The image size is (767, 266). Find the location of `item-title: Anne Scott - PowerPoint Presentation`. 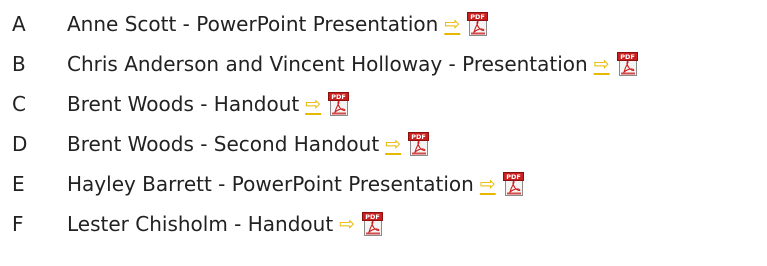

item-title: Anne Scott - PowerPoint Presentation is located at coordinates (253, 24).